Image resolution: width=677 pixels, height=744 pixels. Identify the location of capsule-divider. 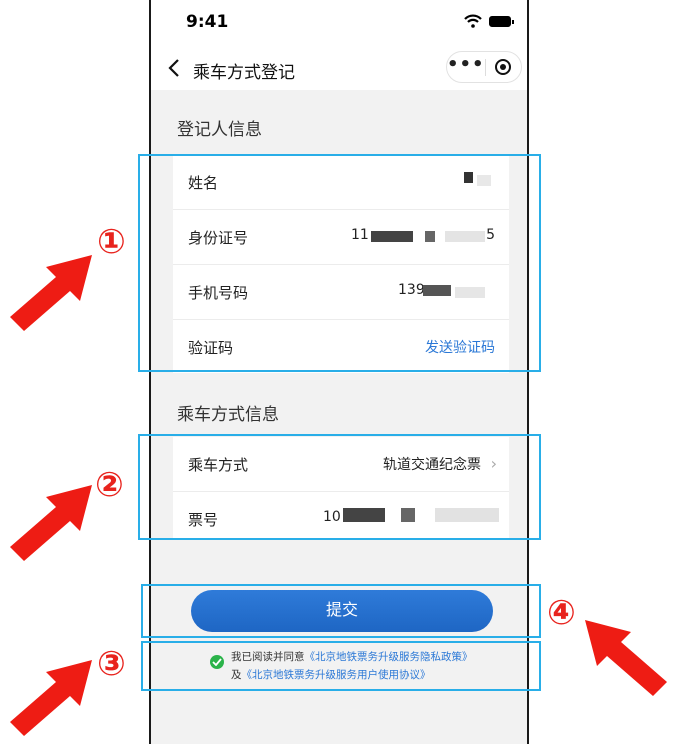
(485, 67).